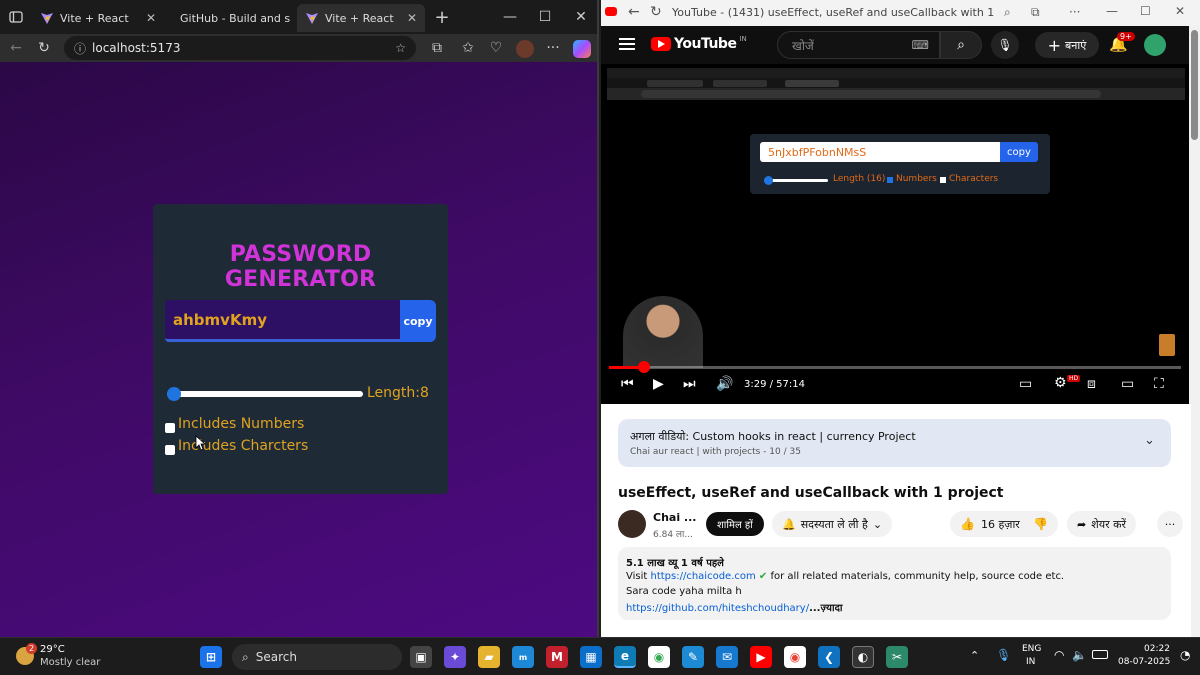 This screenshot has height=675, width=1200. I want to click on keyboard-icon: ⌨, so click(920, 45).